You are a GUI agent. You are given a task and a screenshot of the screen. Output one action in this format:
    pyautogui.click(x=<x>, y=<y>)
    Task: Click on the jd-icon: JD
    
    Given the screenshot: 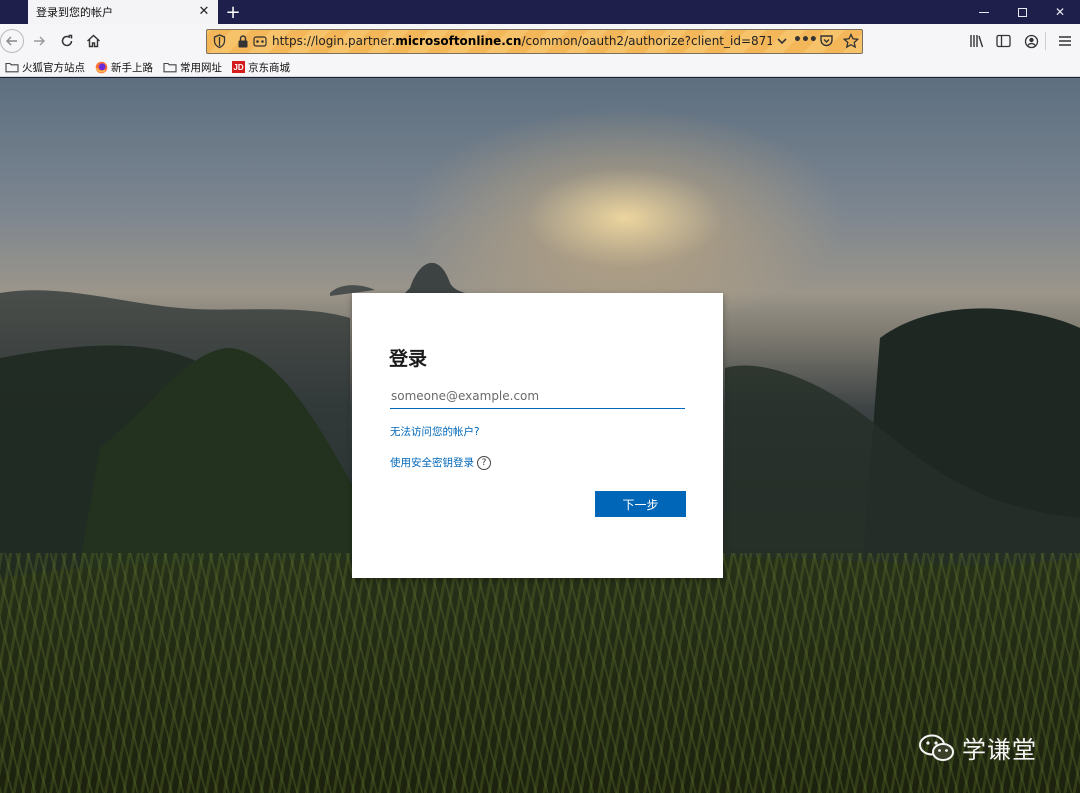 What is the action you would take?
    pyautogui.click(x=238, y=67)
    